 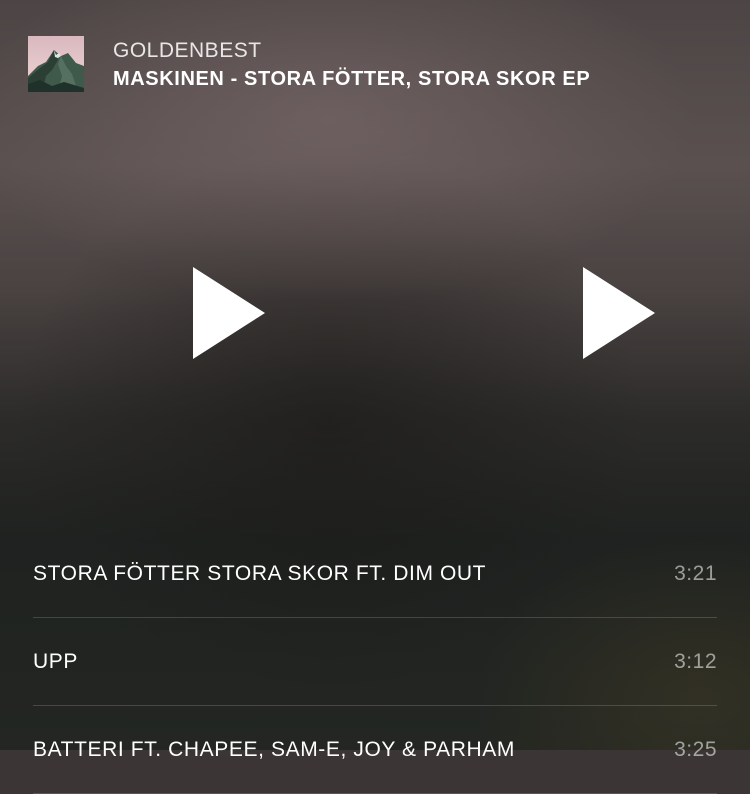 I want to click on artist-name: GOLDENBEST, so click(x=351, y=51).